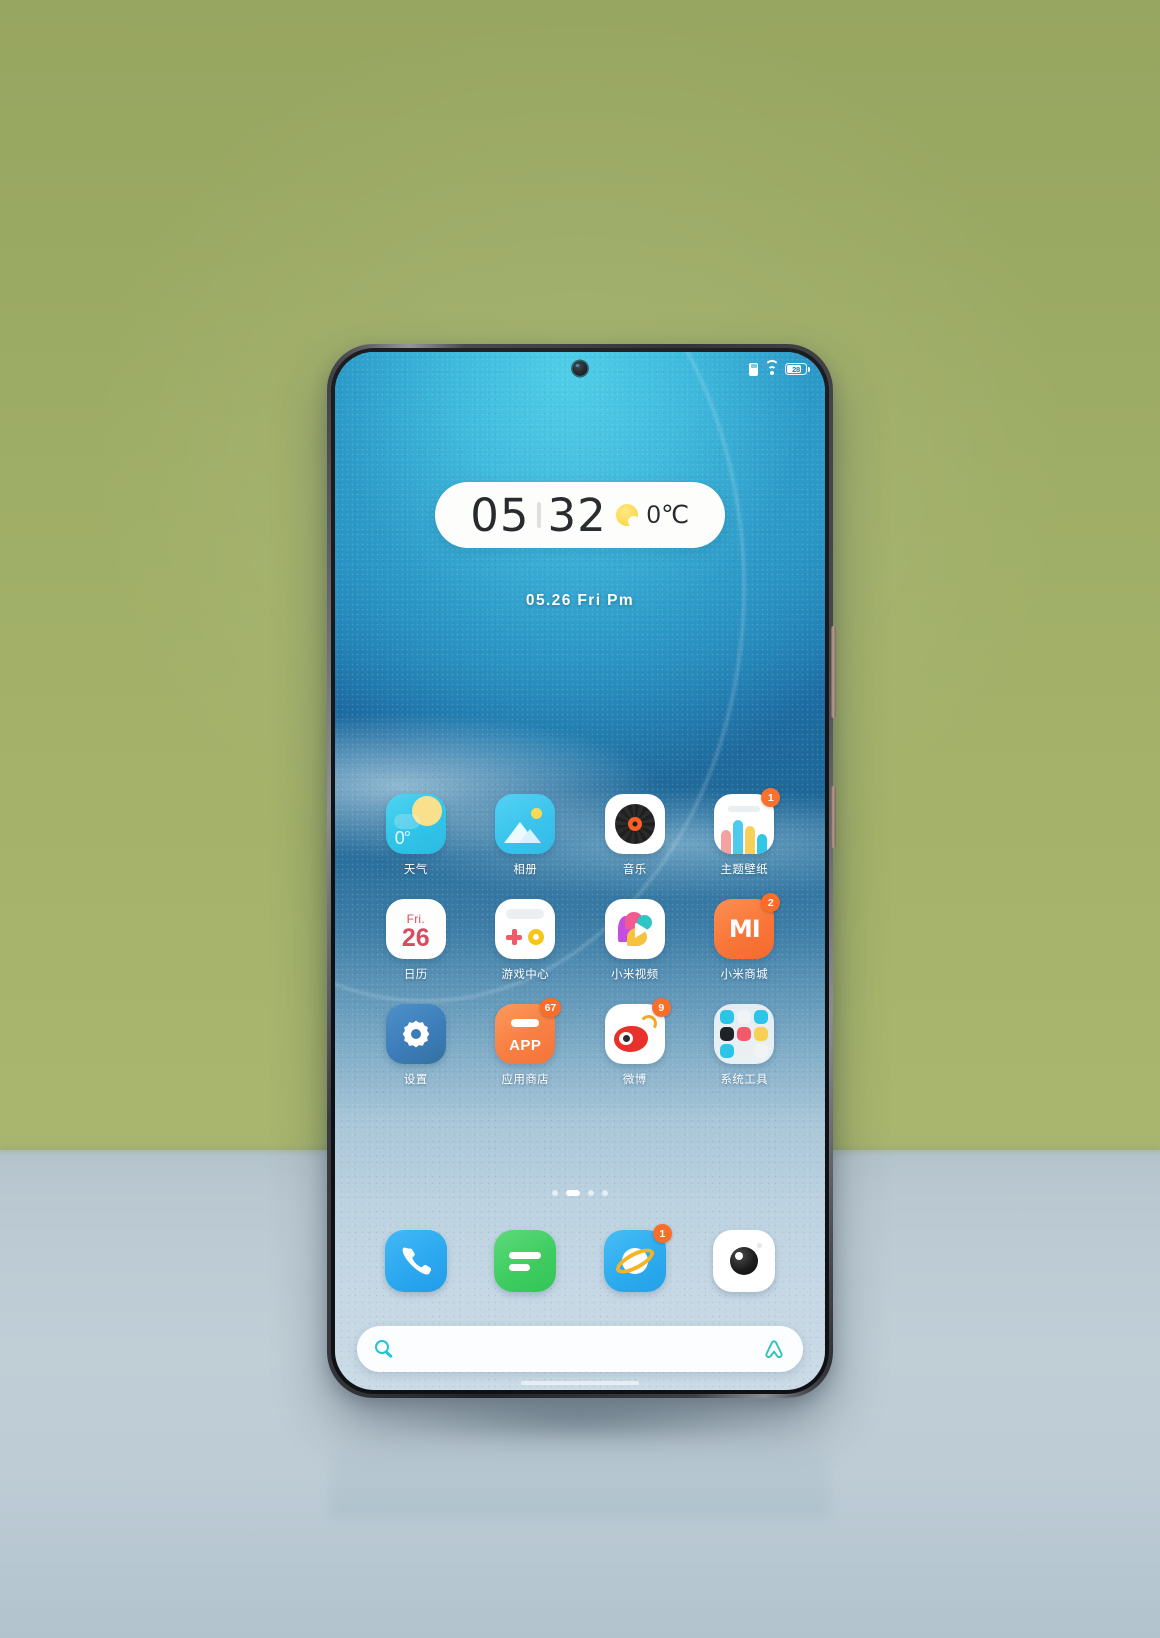 This screenshot has width=1160, height=1638. I want to click on app-settings: 设置, so click(416, 1045).